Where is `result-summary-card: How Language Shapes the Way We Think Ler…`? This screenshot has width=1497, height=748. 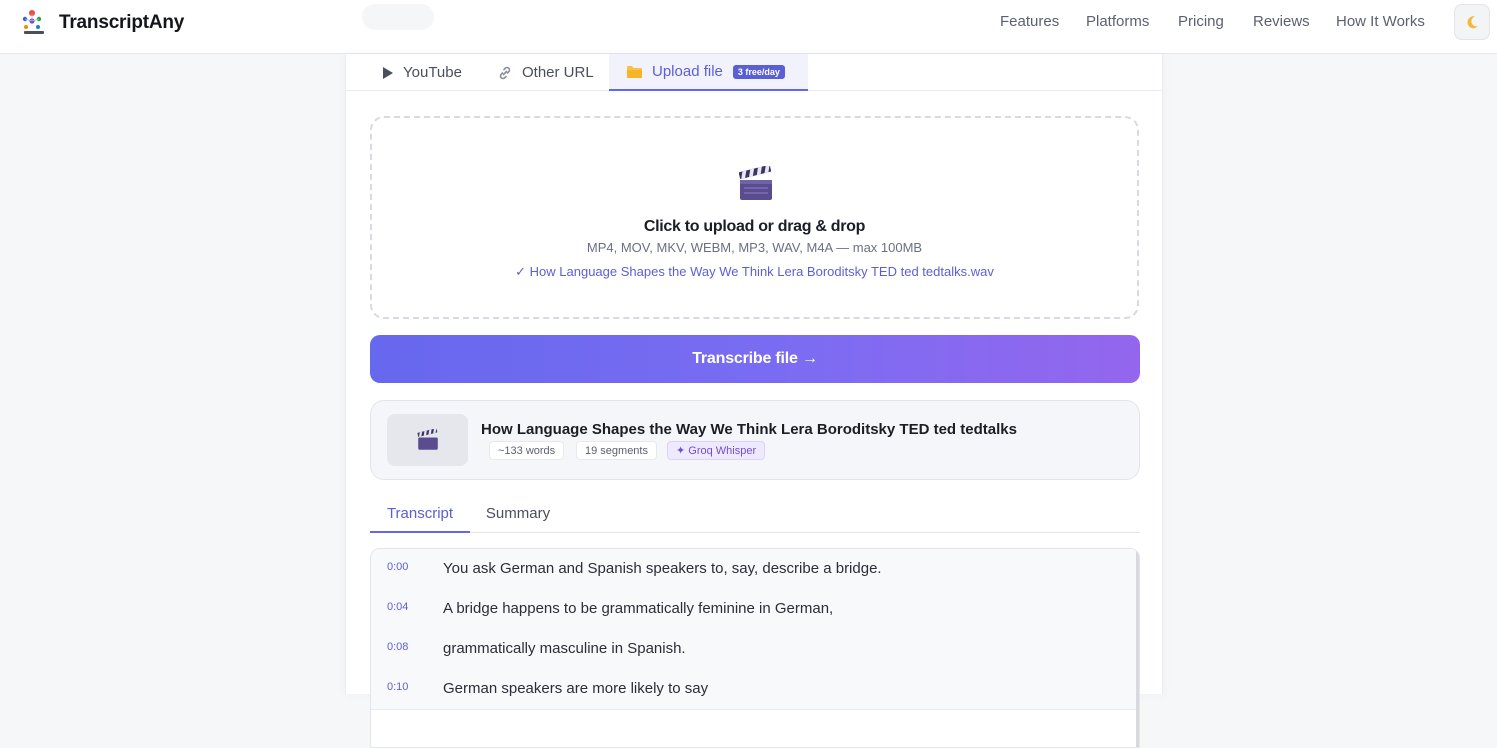
result-summary-card: How Language Shapes the Way We Think Ler… is located at coordinates (755, 440).